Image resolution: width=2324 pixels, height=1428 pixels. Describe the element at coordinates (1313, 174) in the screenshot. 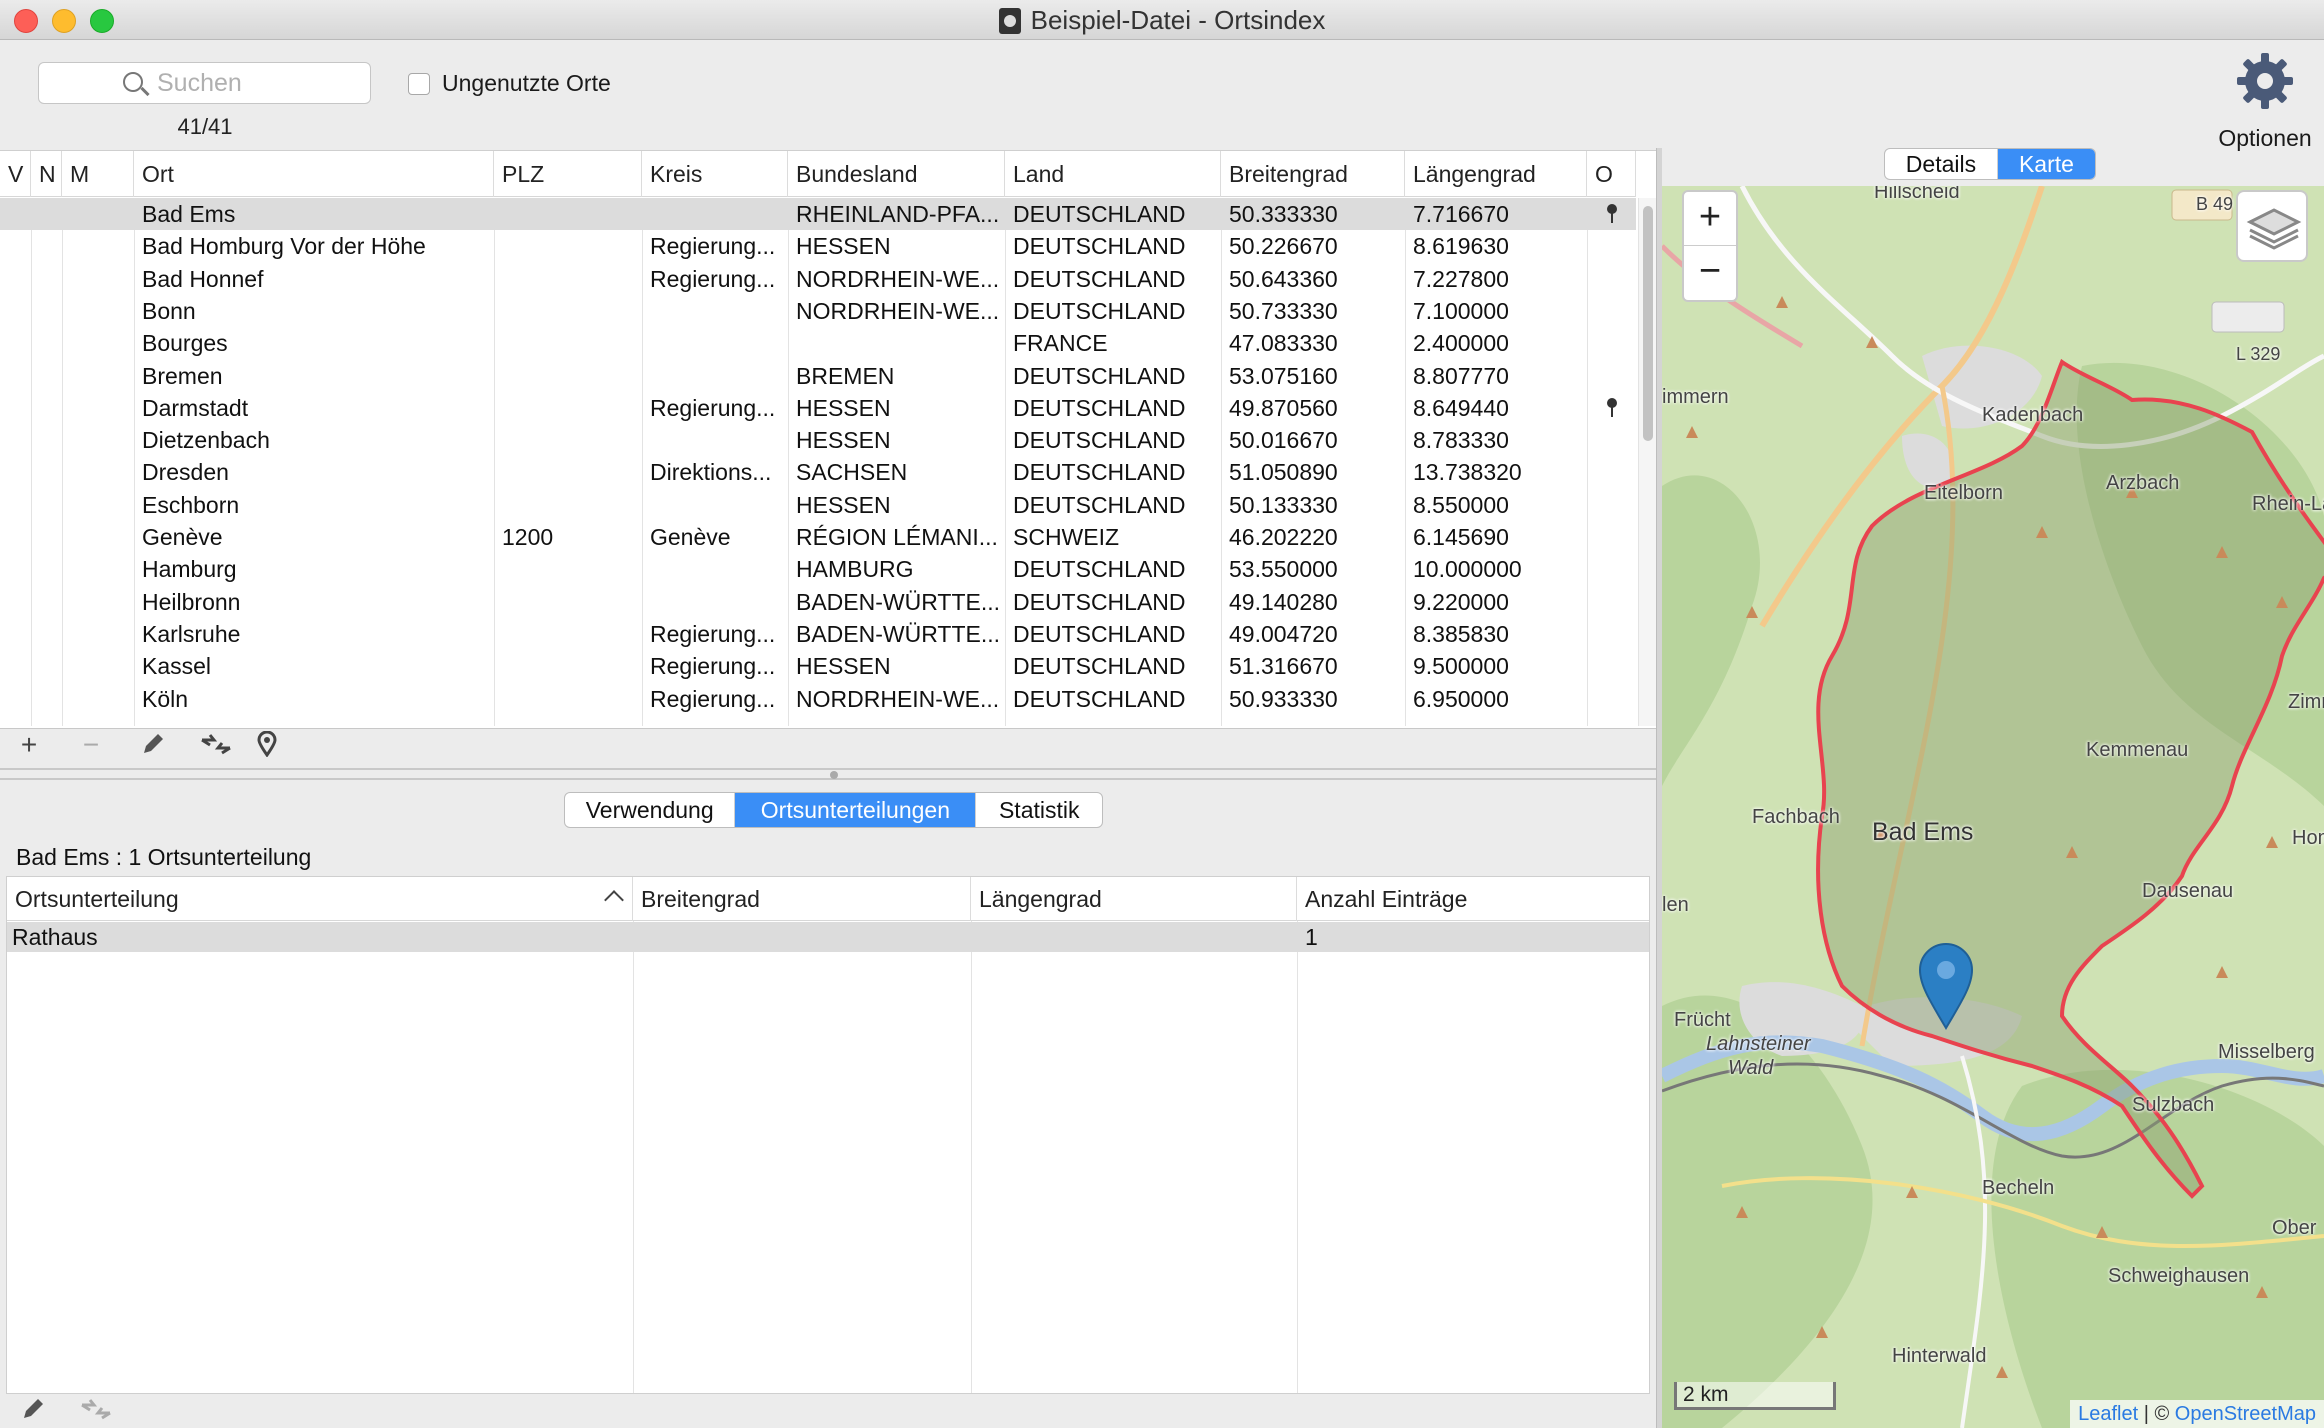

I see `column-header-breitengrad: Breitengrad` at that location.